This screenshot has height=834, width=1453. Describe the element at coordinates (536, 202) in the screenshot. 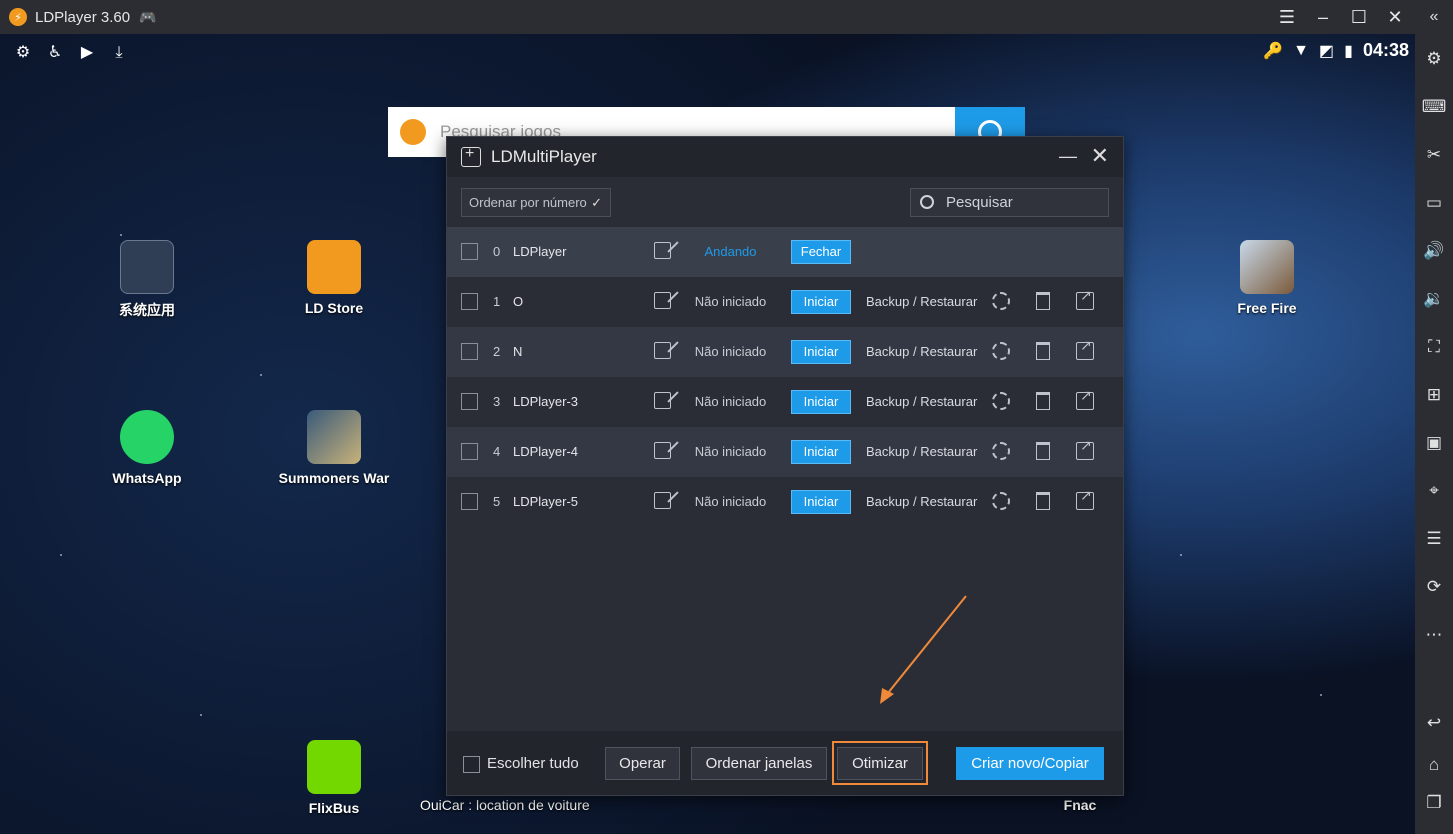

I see `sort-dropdown: Ordenar por número ✓` at that location.